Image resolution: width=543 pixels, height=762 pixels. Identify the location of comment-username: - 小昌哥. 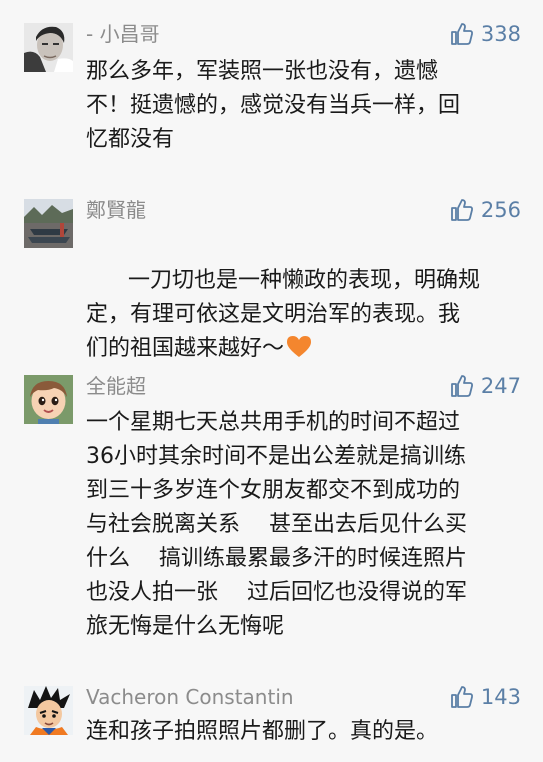
(123, 34).